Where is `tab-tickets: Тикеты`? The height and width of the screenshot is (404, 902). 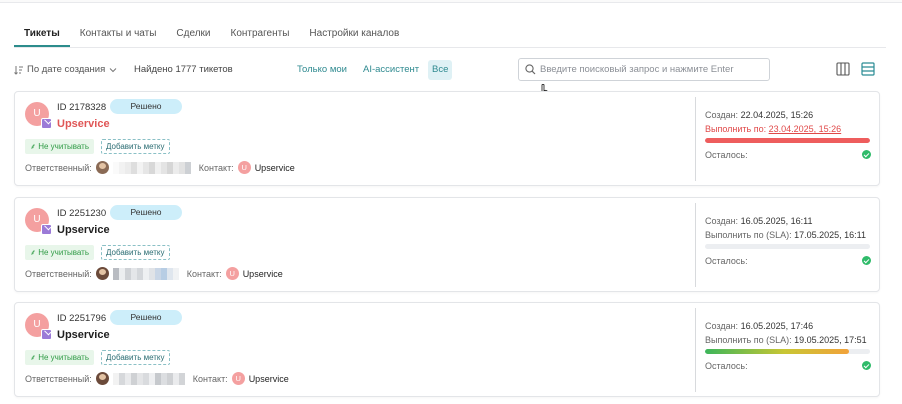
tab-tickets: Тикеты is located at coordinates (42, 35).